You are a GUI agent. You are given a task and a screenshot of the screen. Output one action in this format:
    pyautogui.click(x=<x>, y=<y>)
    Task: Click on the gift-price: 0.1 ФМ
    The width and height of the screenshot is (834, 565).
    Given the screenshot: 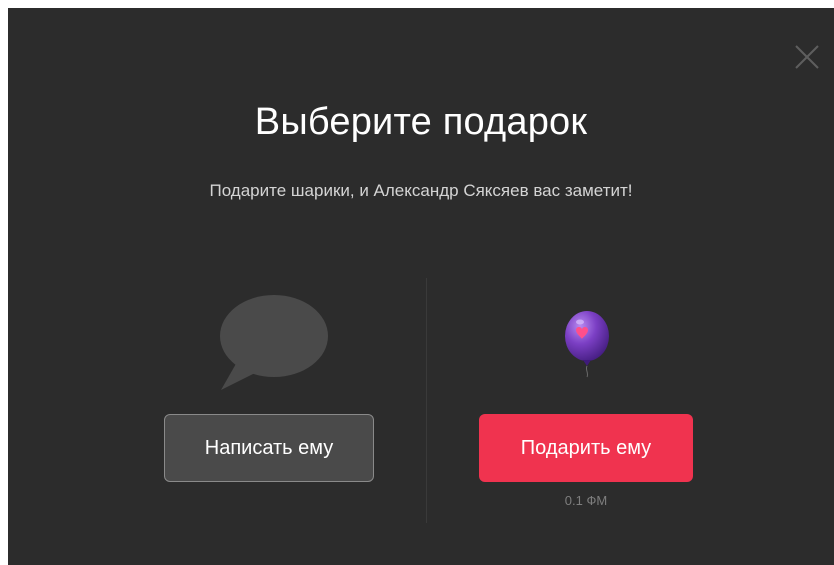 What is the action you would take?
    pyautogui.click(x=586, y=500)
    